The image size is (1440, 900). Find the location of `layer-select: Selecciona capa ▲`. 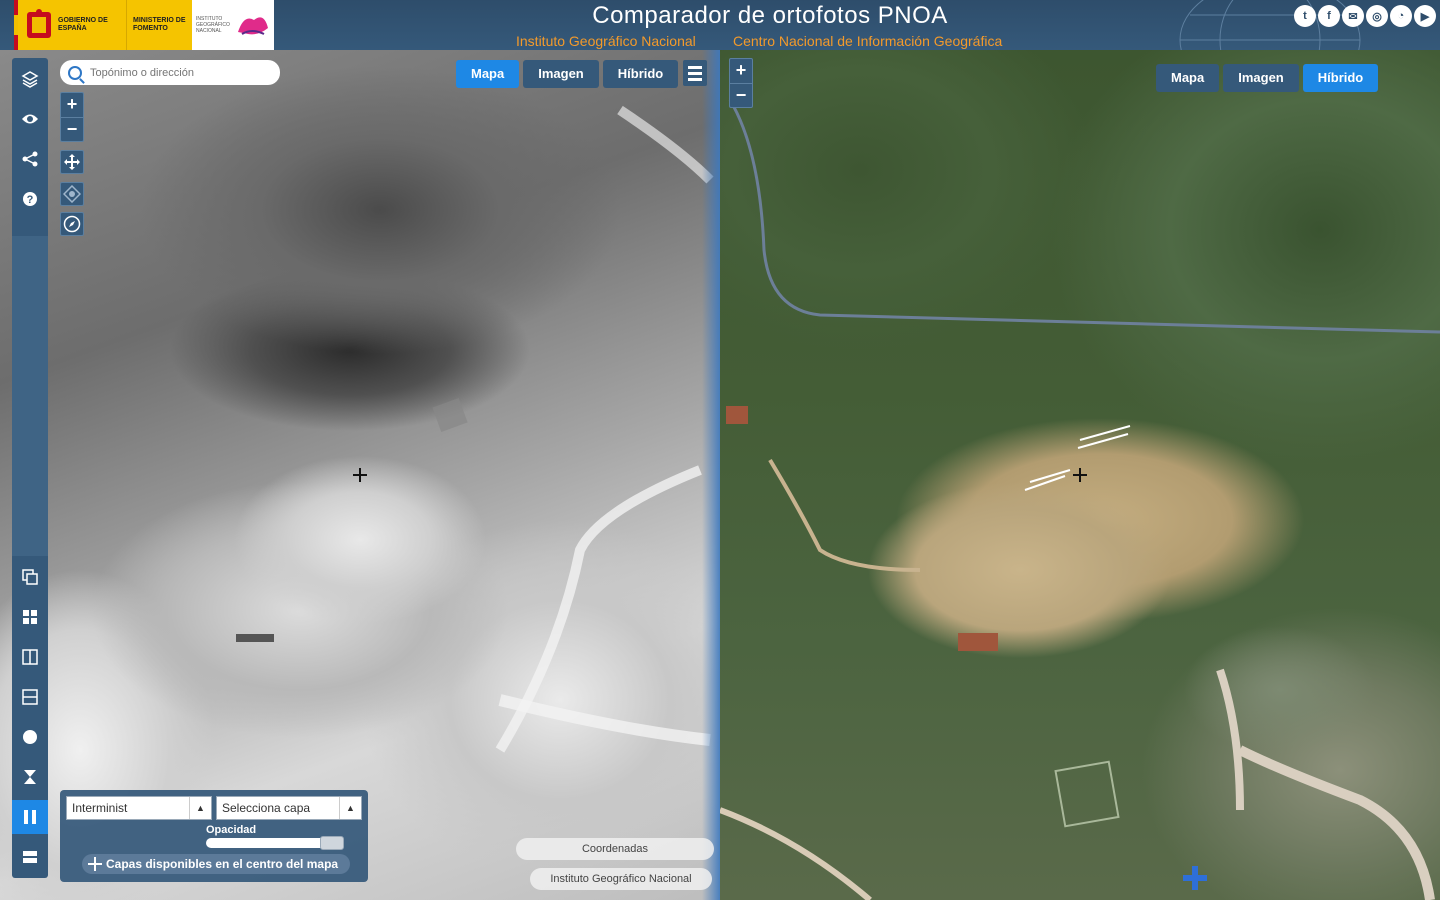

layer-select: Selecciona capa ▲ is located at coordinates (289, 808).